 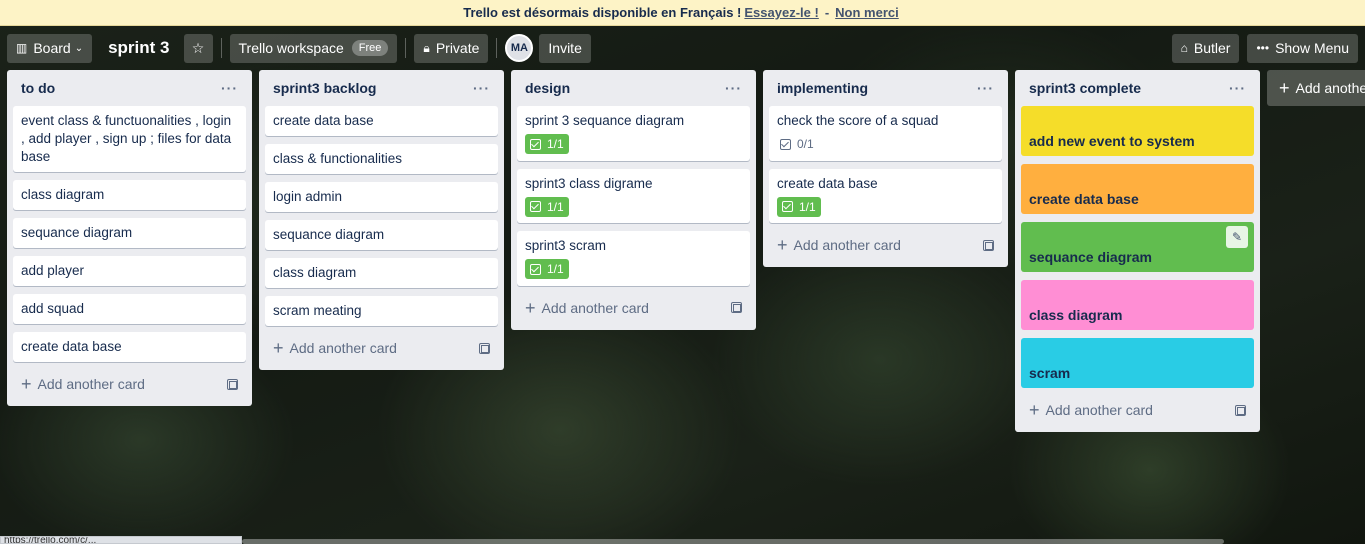 I want to click on board-switcher-button: ▥ Board ⌄, so click(x=50, y=48).